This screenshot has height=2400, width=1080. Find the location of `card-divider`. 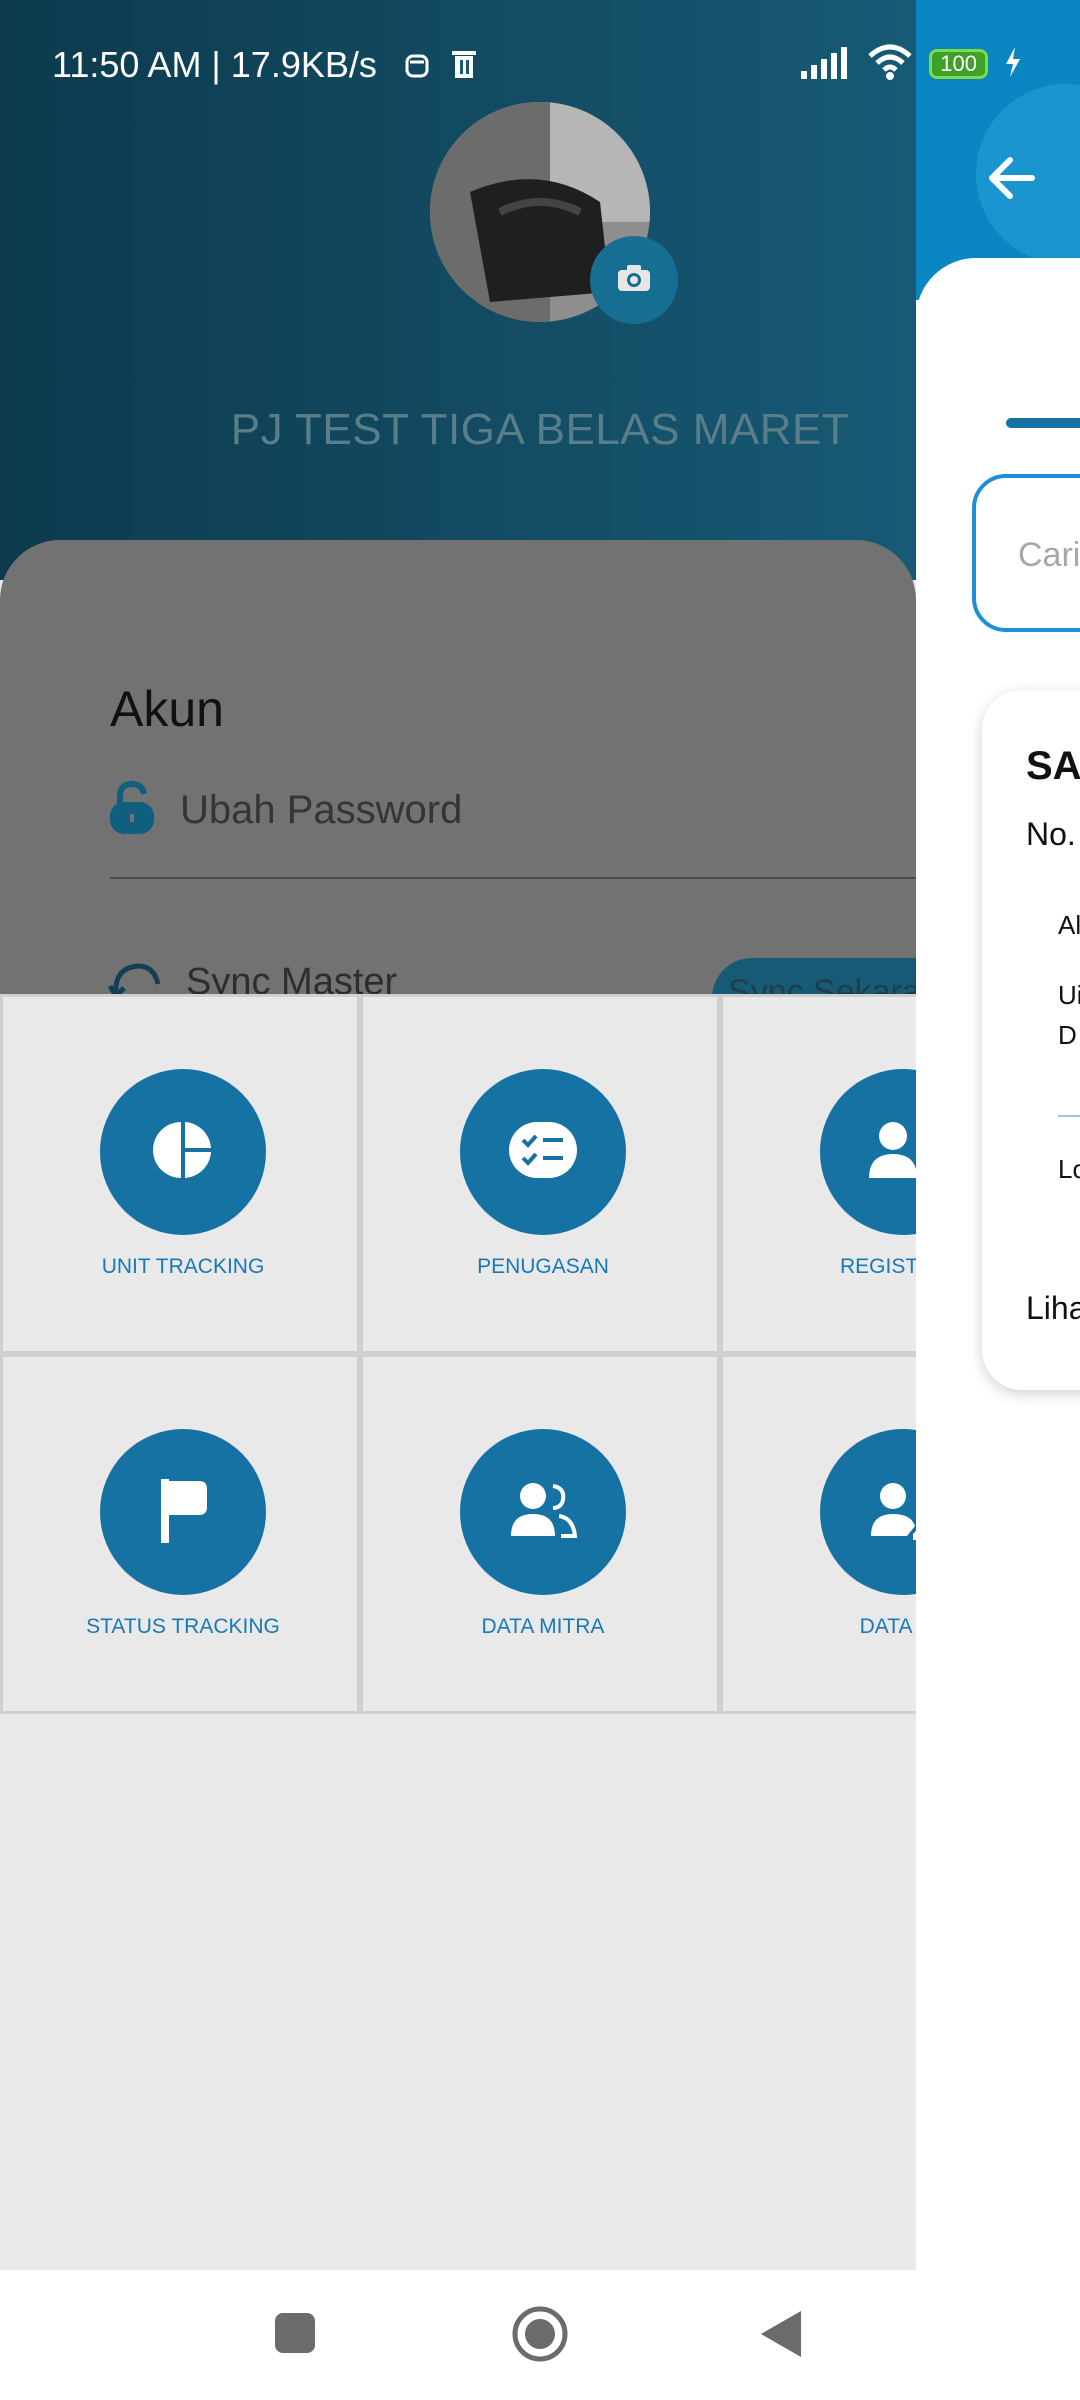

card-divider is located at coordinates (1069, 1116).